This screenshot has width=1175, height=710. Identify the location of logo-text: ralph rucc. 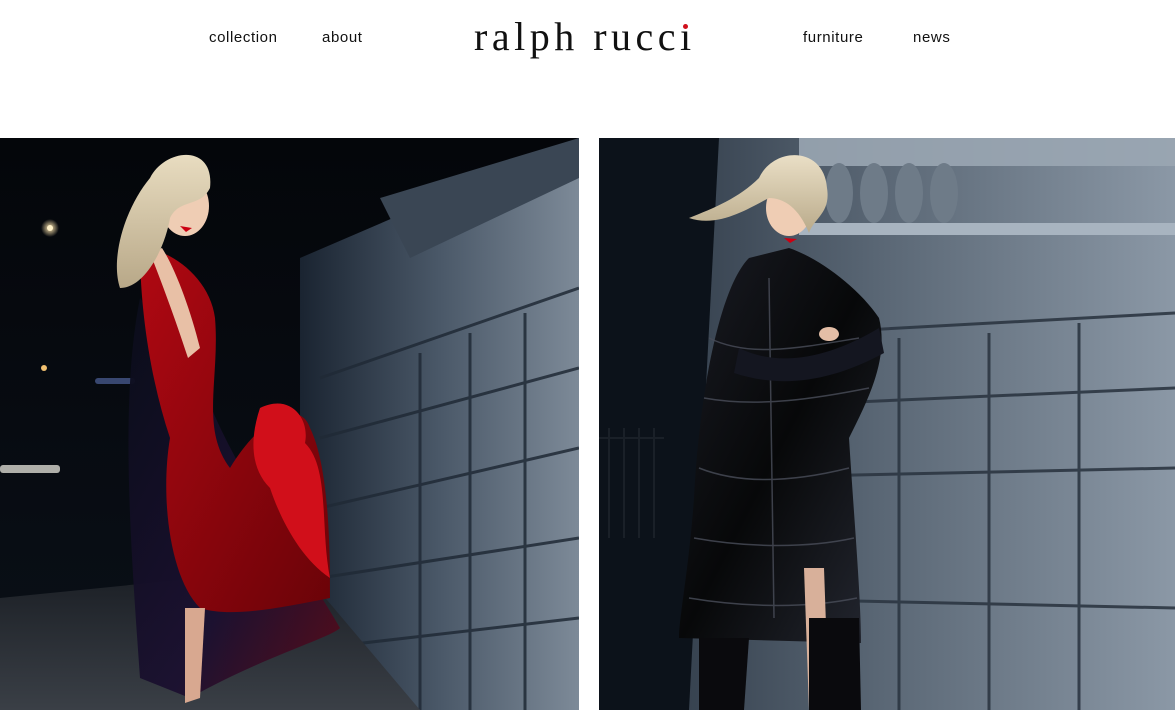
(577, 36).